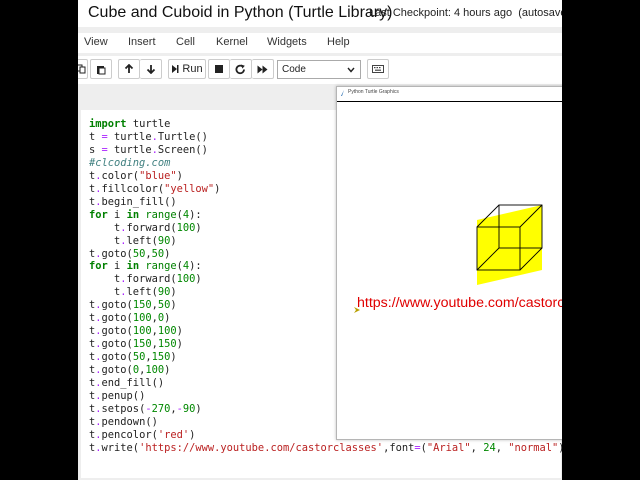  I want to click on restart-button, so click(241, 69).